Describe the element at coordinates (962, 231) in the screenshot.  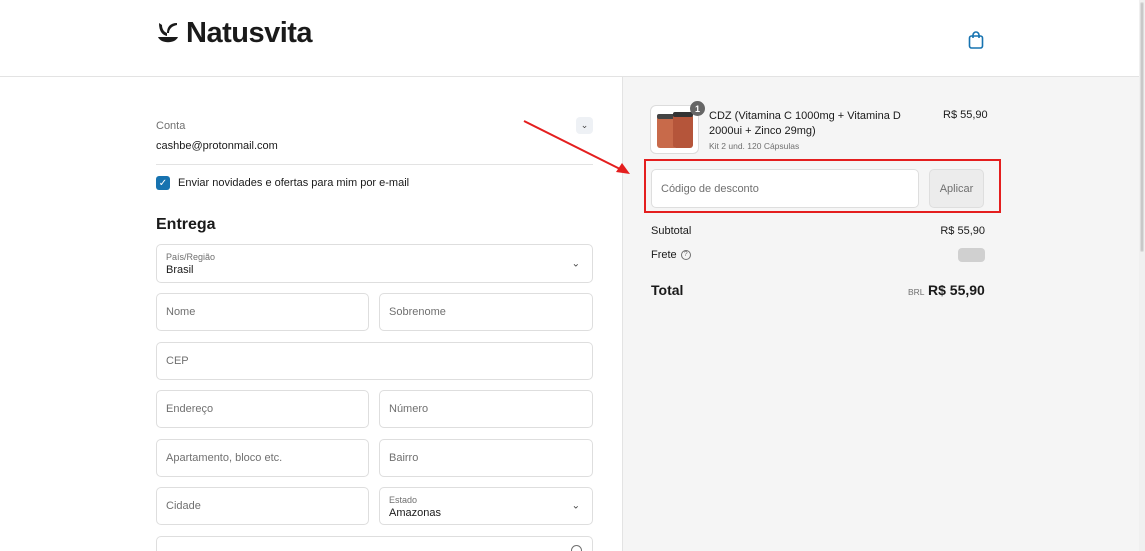
I see `subtotal-value: R$ 55,90` at that location.